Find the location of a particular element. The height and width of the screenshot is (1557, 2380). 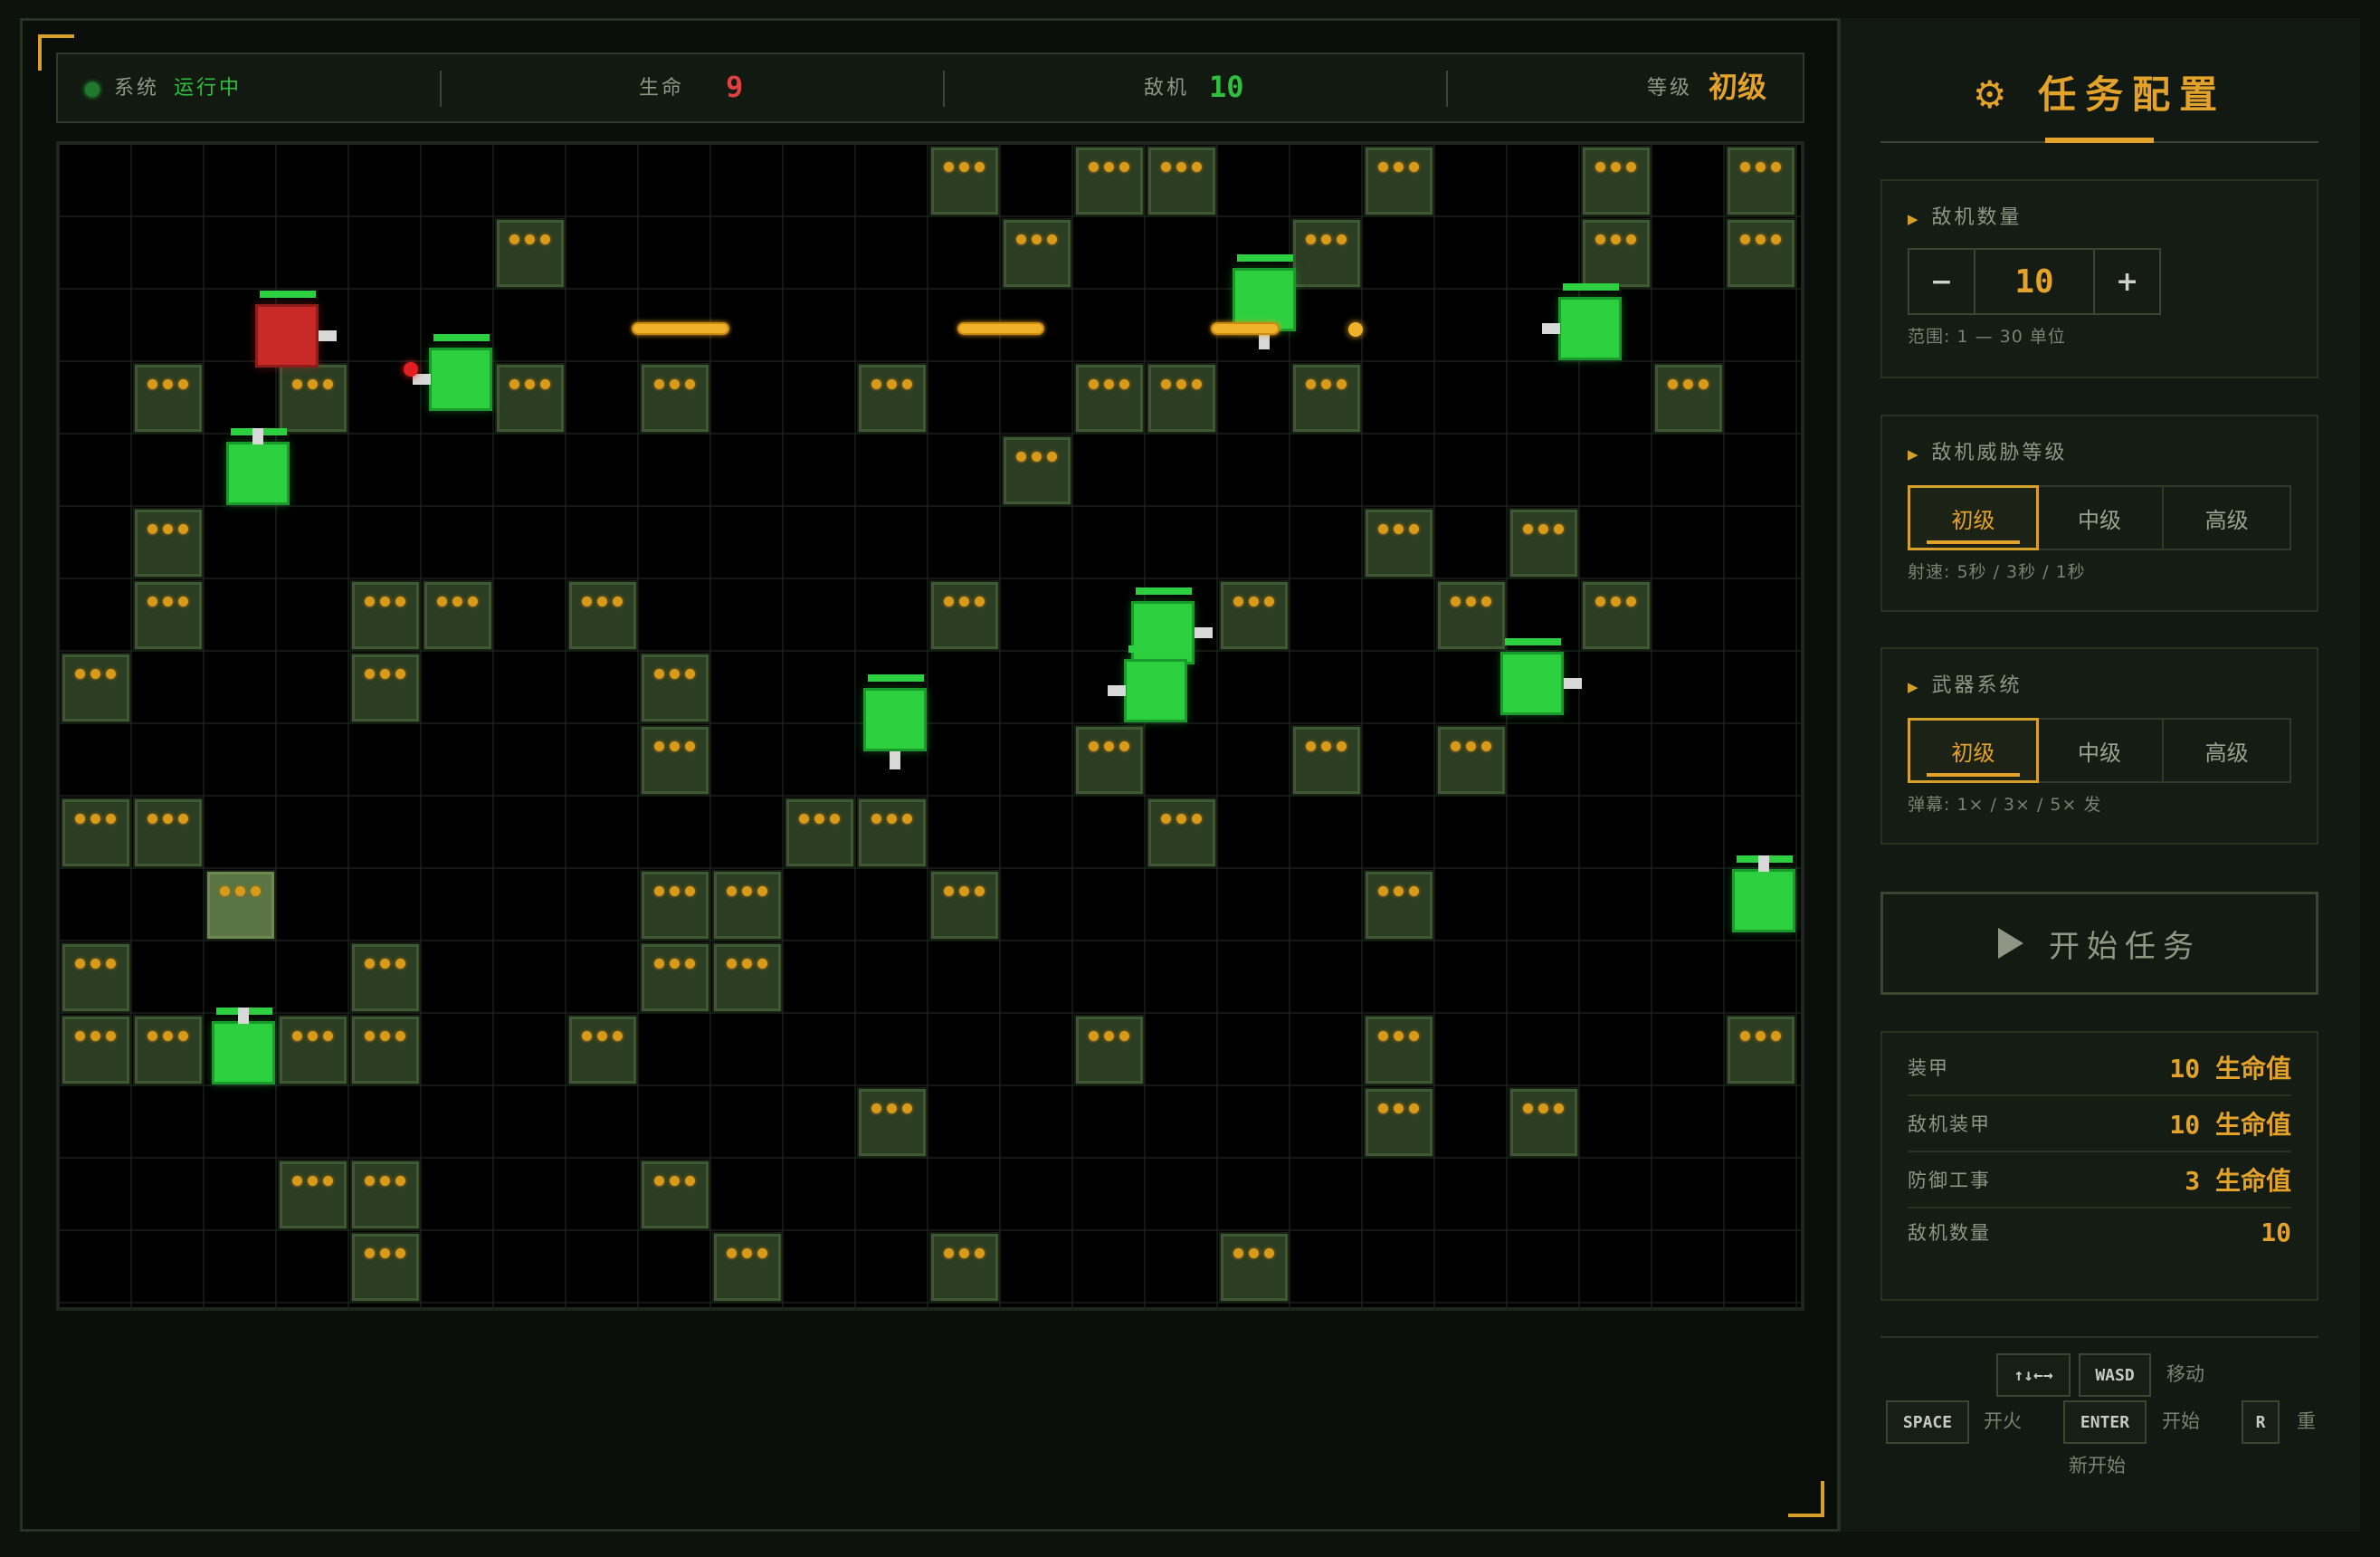

enemy-tank is located at coordinates (1147, 683).